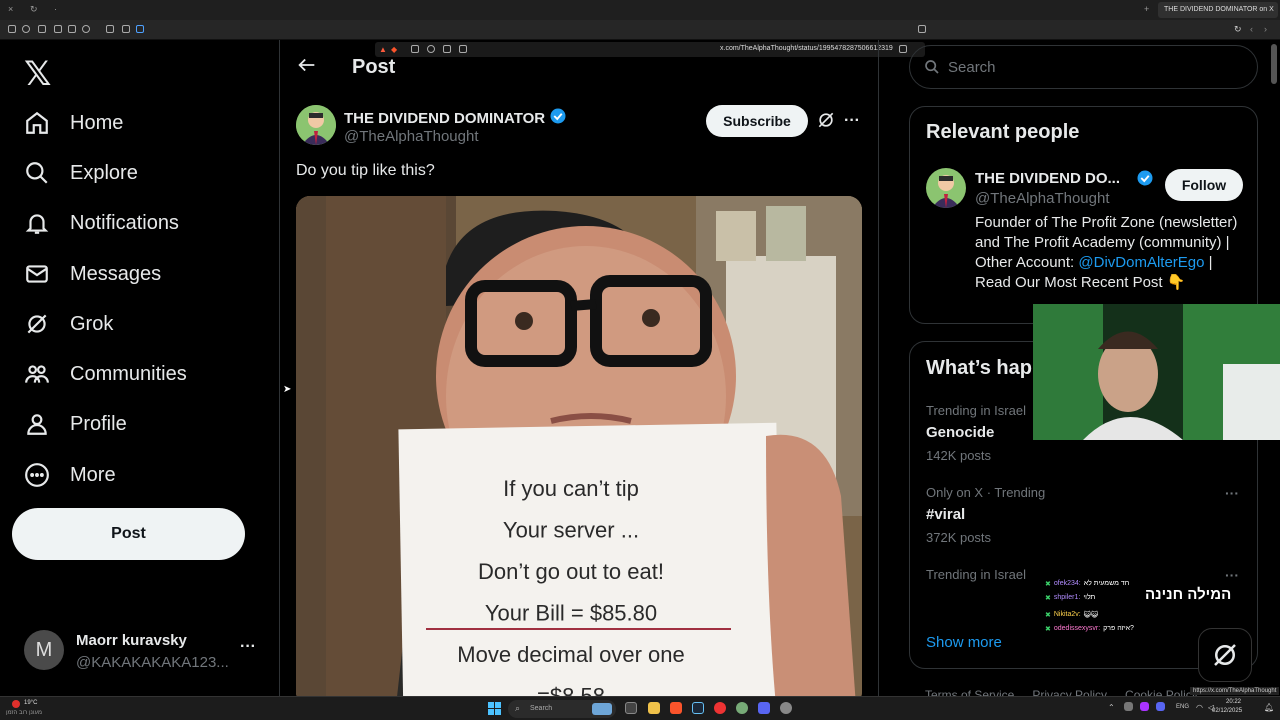 The height and width of the screenshot is (720, 1280). What do you see at coordinates (654, 708) in the screenshot?
I see `file-explorer-icon` at bounding box center [654, 708].